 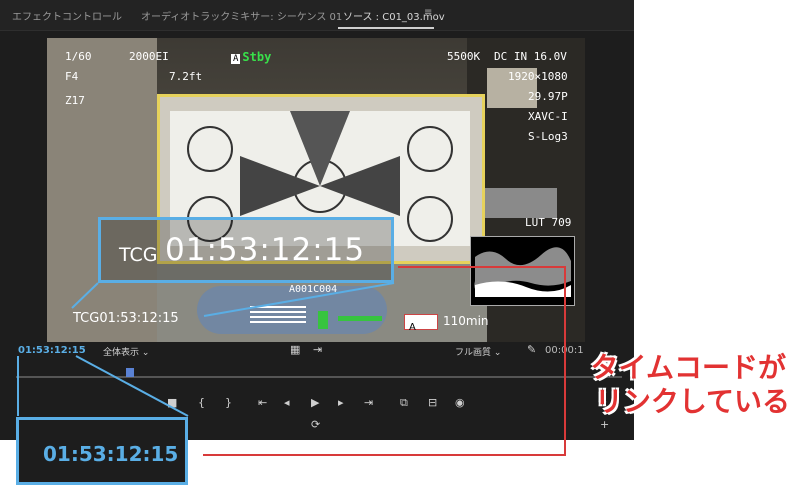 I want to click on osd-focus: 7.2ft, so click(x=186, y=76).